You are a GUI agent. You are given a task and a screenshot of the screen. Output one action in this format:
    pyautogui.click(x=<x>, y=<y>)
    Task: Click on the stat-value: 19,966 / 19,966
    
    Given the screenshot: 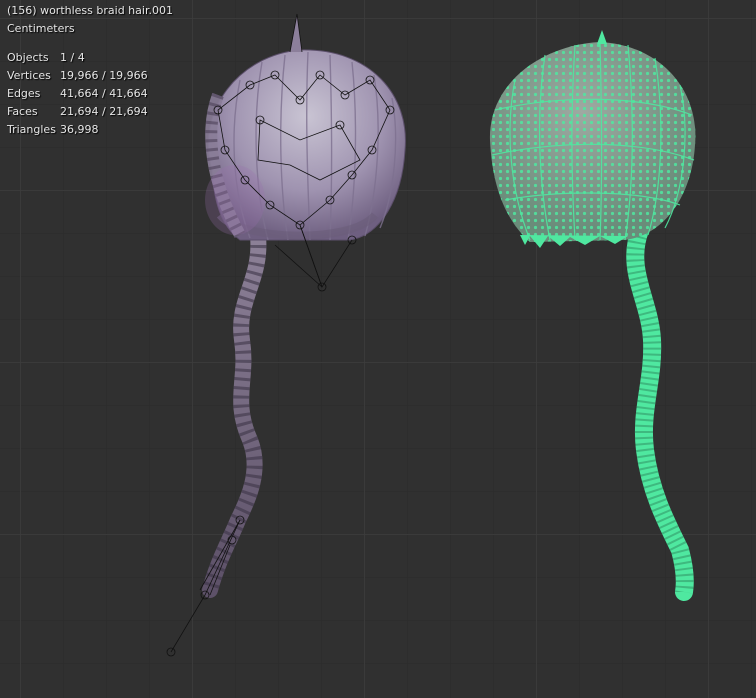 What is the action you would take?
    pyautogui.click(x=104, y=75)
    